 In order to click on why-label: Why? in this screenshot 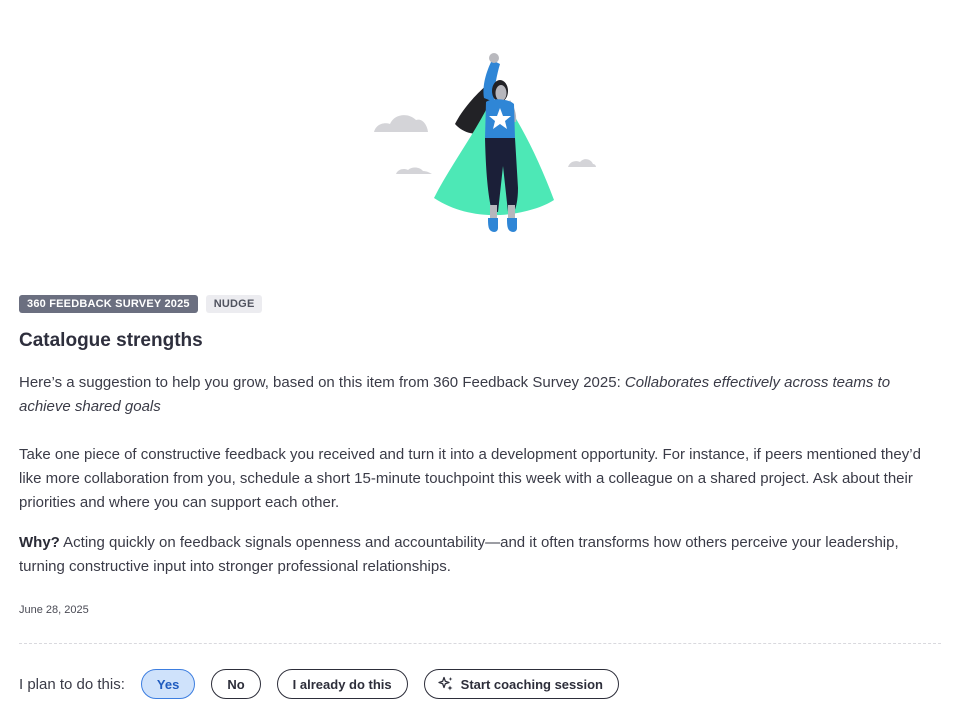, I will do `click(39, 542)`.